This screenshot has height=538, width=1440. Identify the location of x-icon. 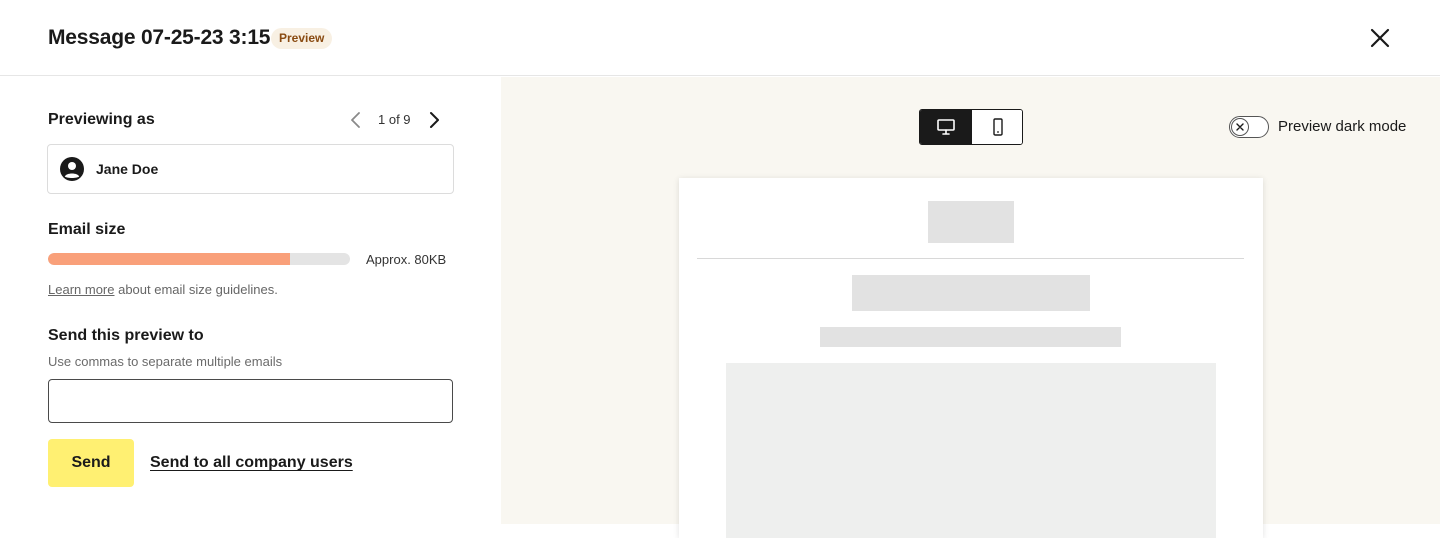
(1240, 127).